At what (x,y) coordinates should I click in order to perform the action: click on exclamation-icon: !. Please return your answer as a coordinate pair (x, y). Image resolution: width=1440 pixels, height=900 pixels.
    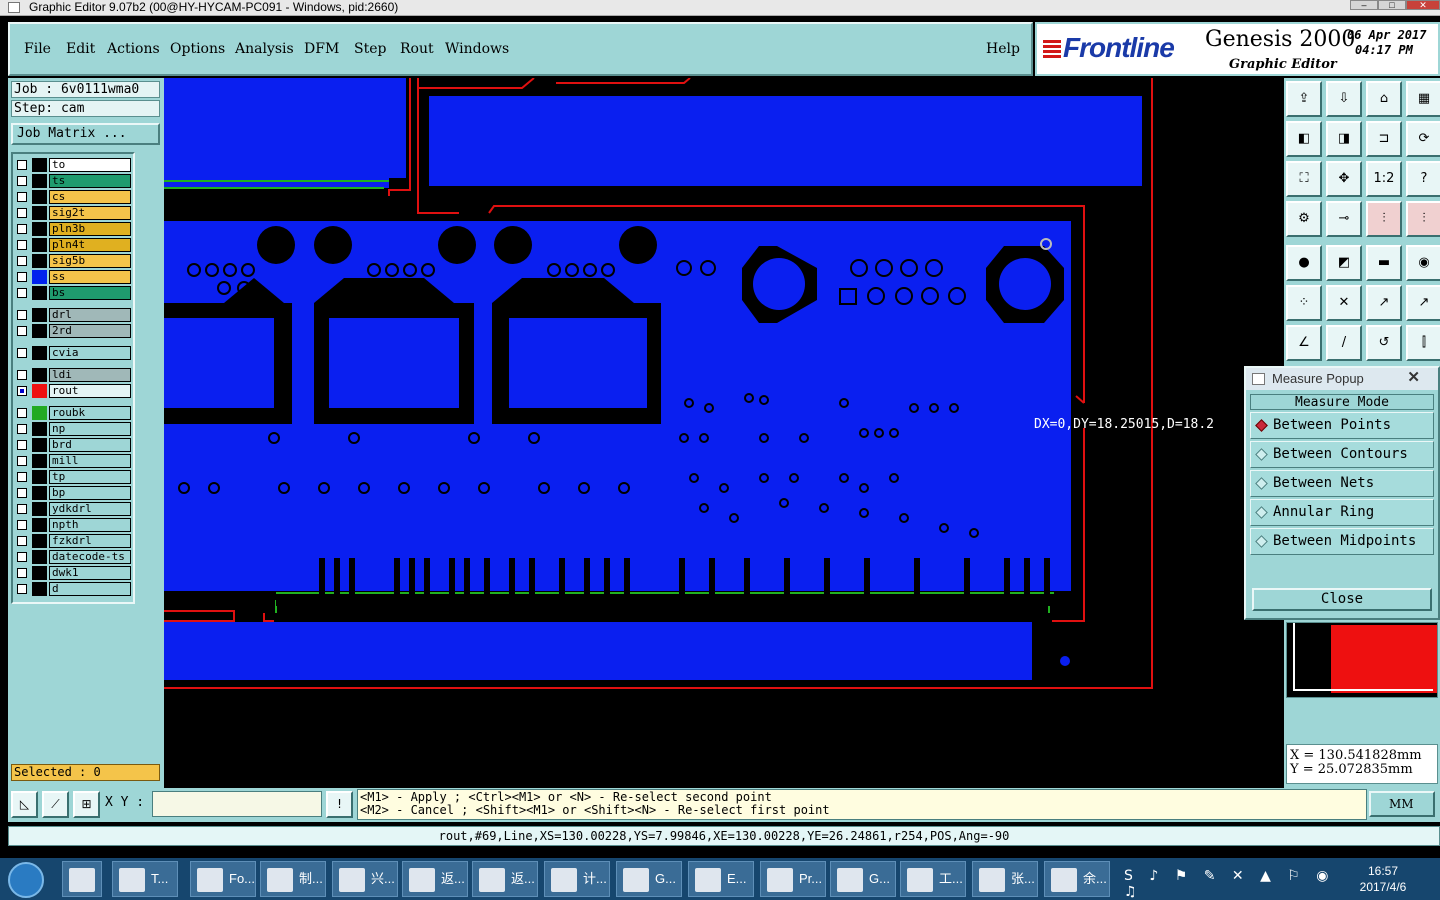
    Looking at the image, I should click on (339, 804).